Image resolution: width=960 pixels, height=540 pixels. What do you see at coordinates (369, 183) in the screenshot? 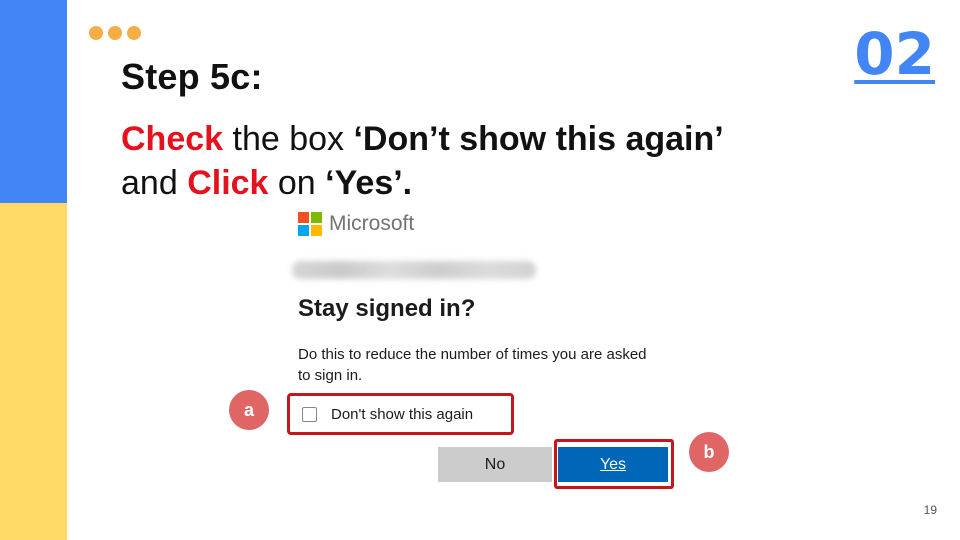
I see `instruction-yes: ‘Yes’.` at bounding box center [369, 183].